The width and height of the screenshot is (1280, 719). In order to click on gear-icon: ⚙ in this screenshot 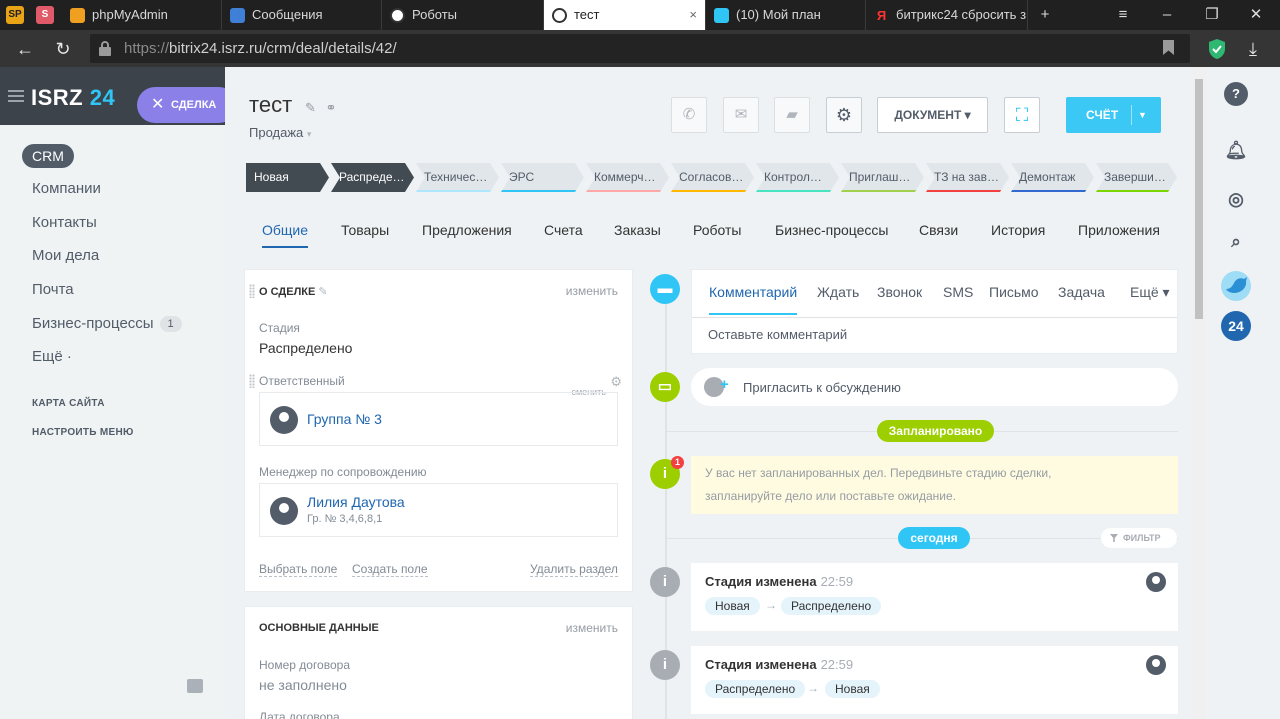, I will do `click(616, 382)`.